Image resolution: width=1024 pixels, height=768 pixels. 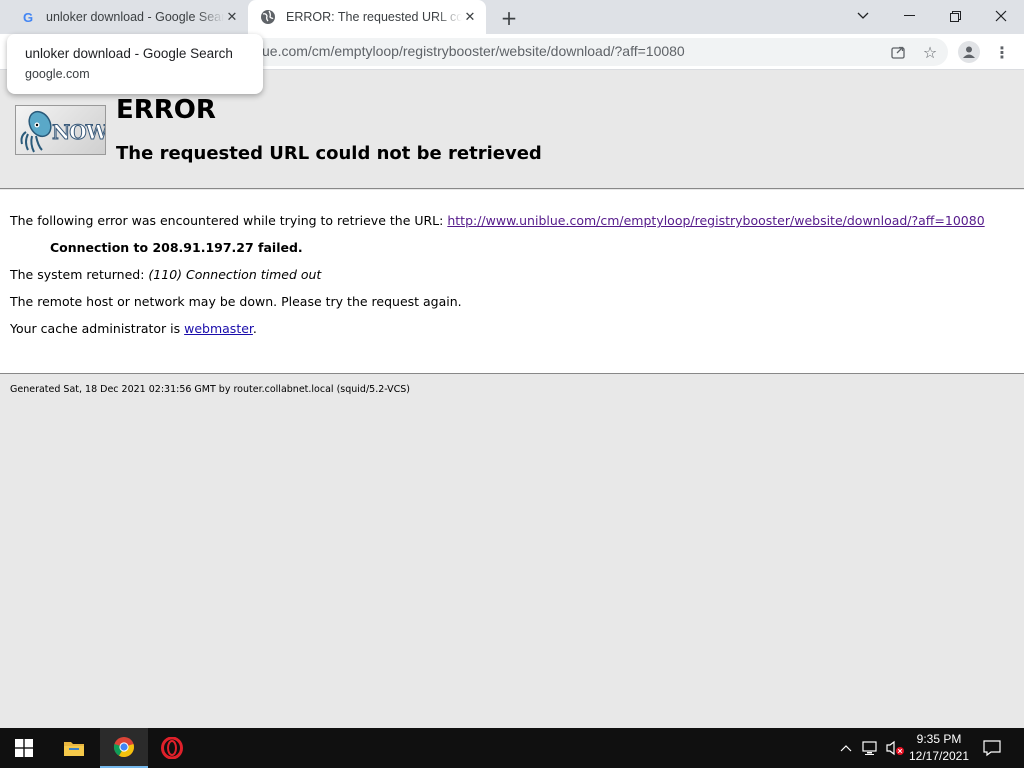 What do you see at coordinates (969, 52) in the screenshot?
I see `profile-avatar-icon` at bounding box center [969, 52].